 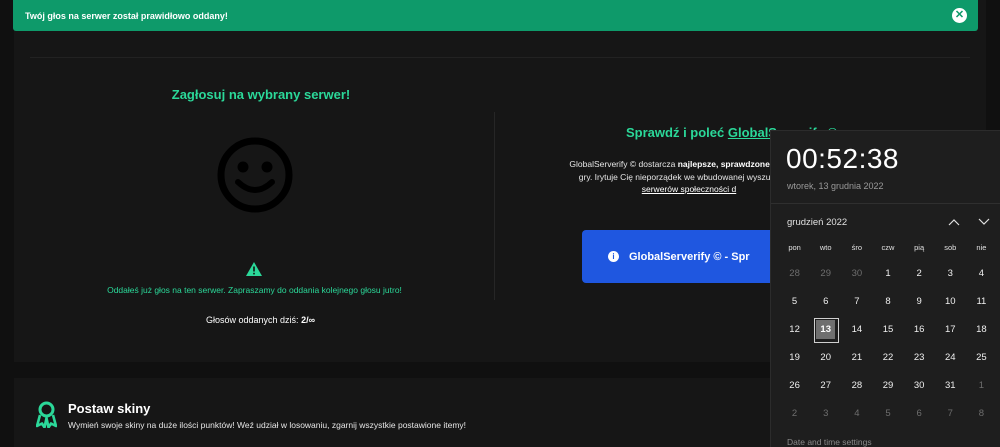 I want to click on calendar-day: 31, so click(x=950, y=386).